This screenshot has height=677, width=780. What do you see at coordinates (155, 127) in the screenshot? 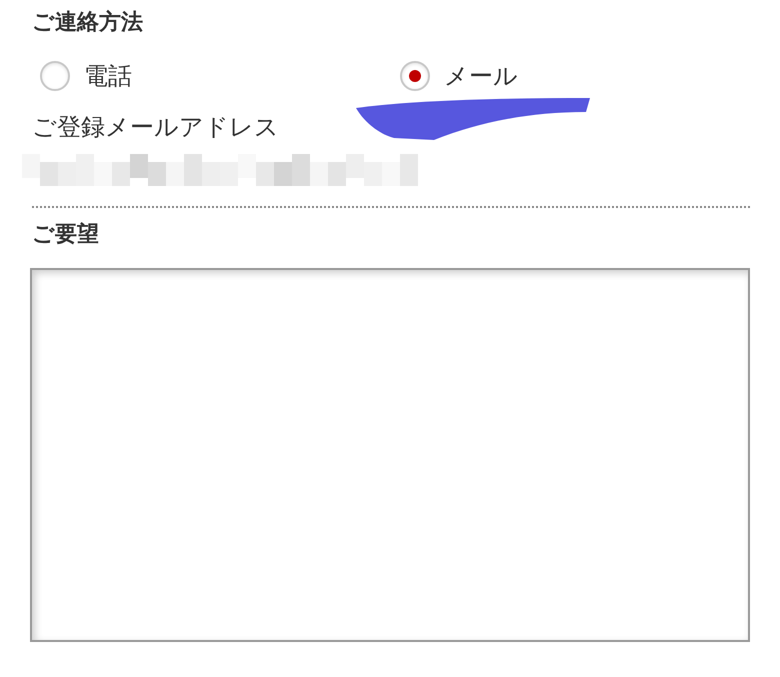
I see `field-label: ご登録メールアドレス` at bounding box center [155, 127].